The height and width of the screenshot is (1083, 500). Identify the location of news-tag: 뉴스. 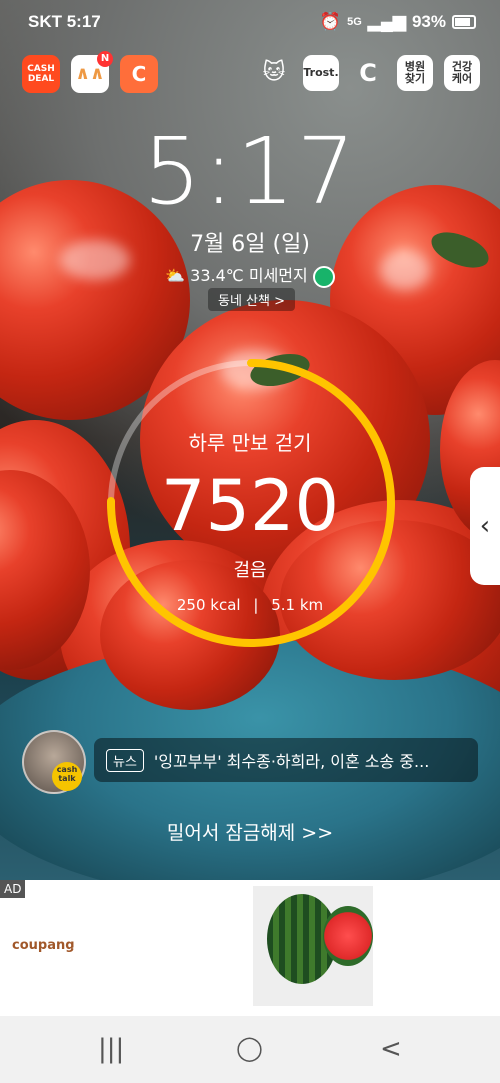
(125, 760).